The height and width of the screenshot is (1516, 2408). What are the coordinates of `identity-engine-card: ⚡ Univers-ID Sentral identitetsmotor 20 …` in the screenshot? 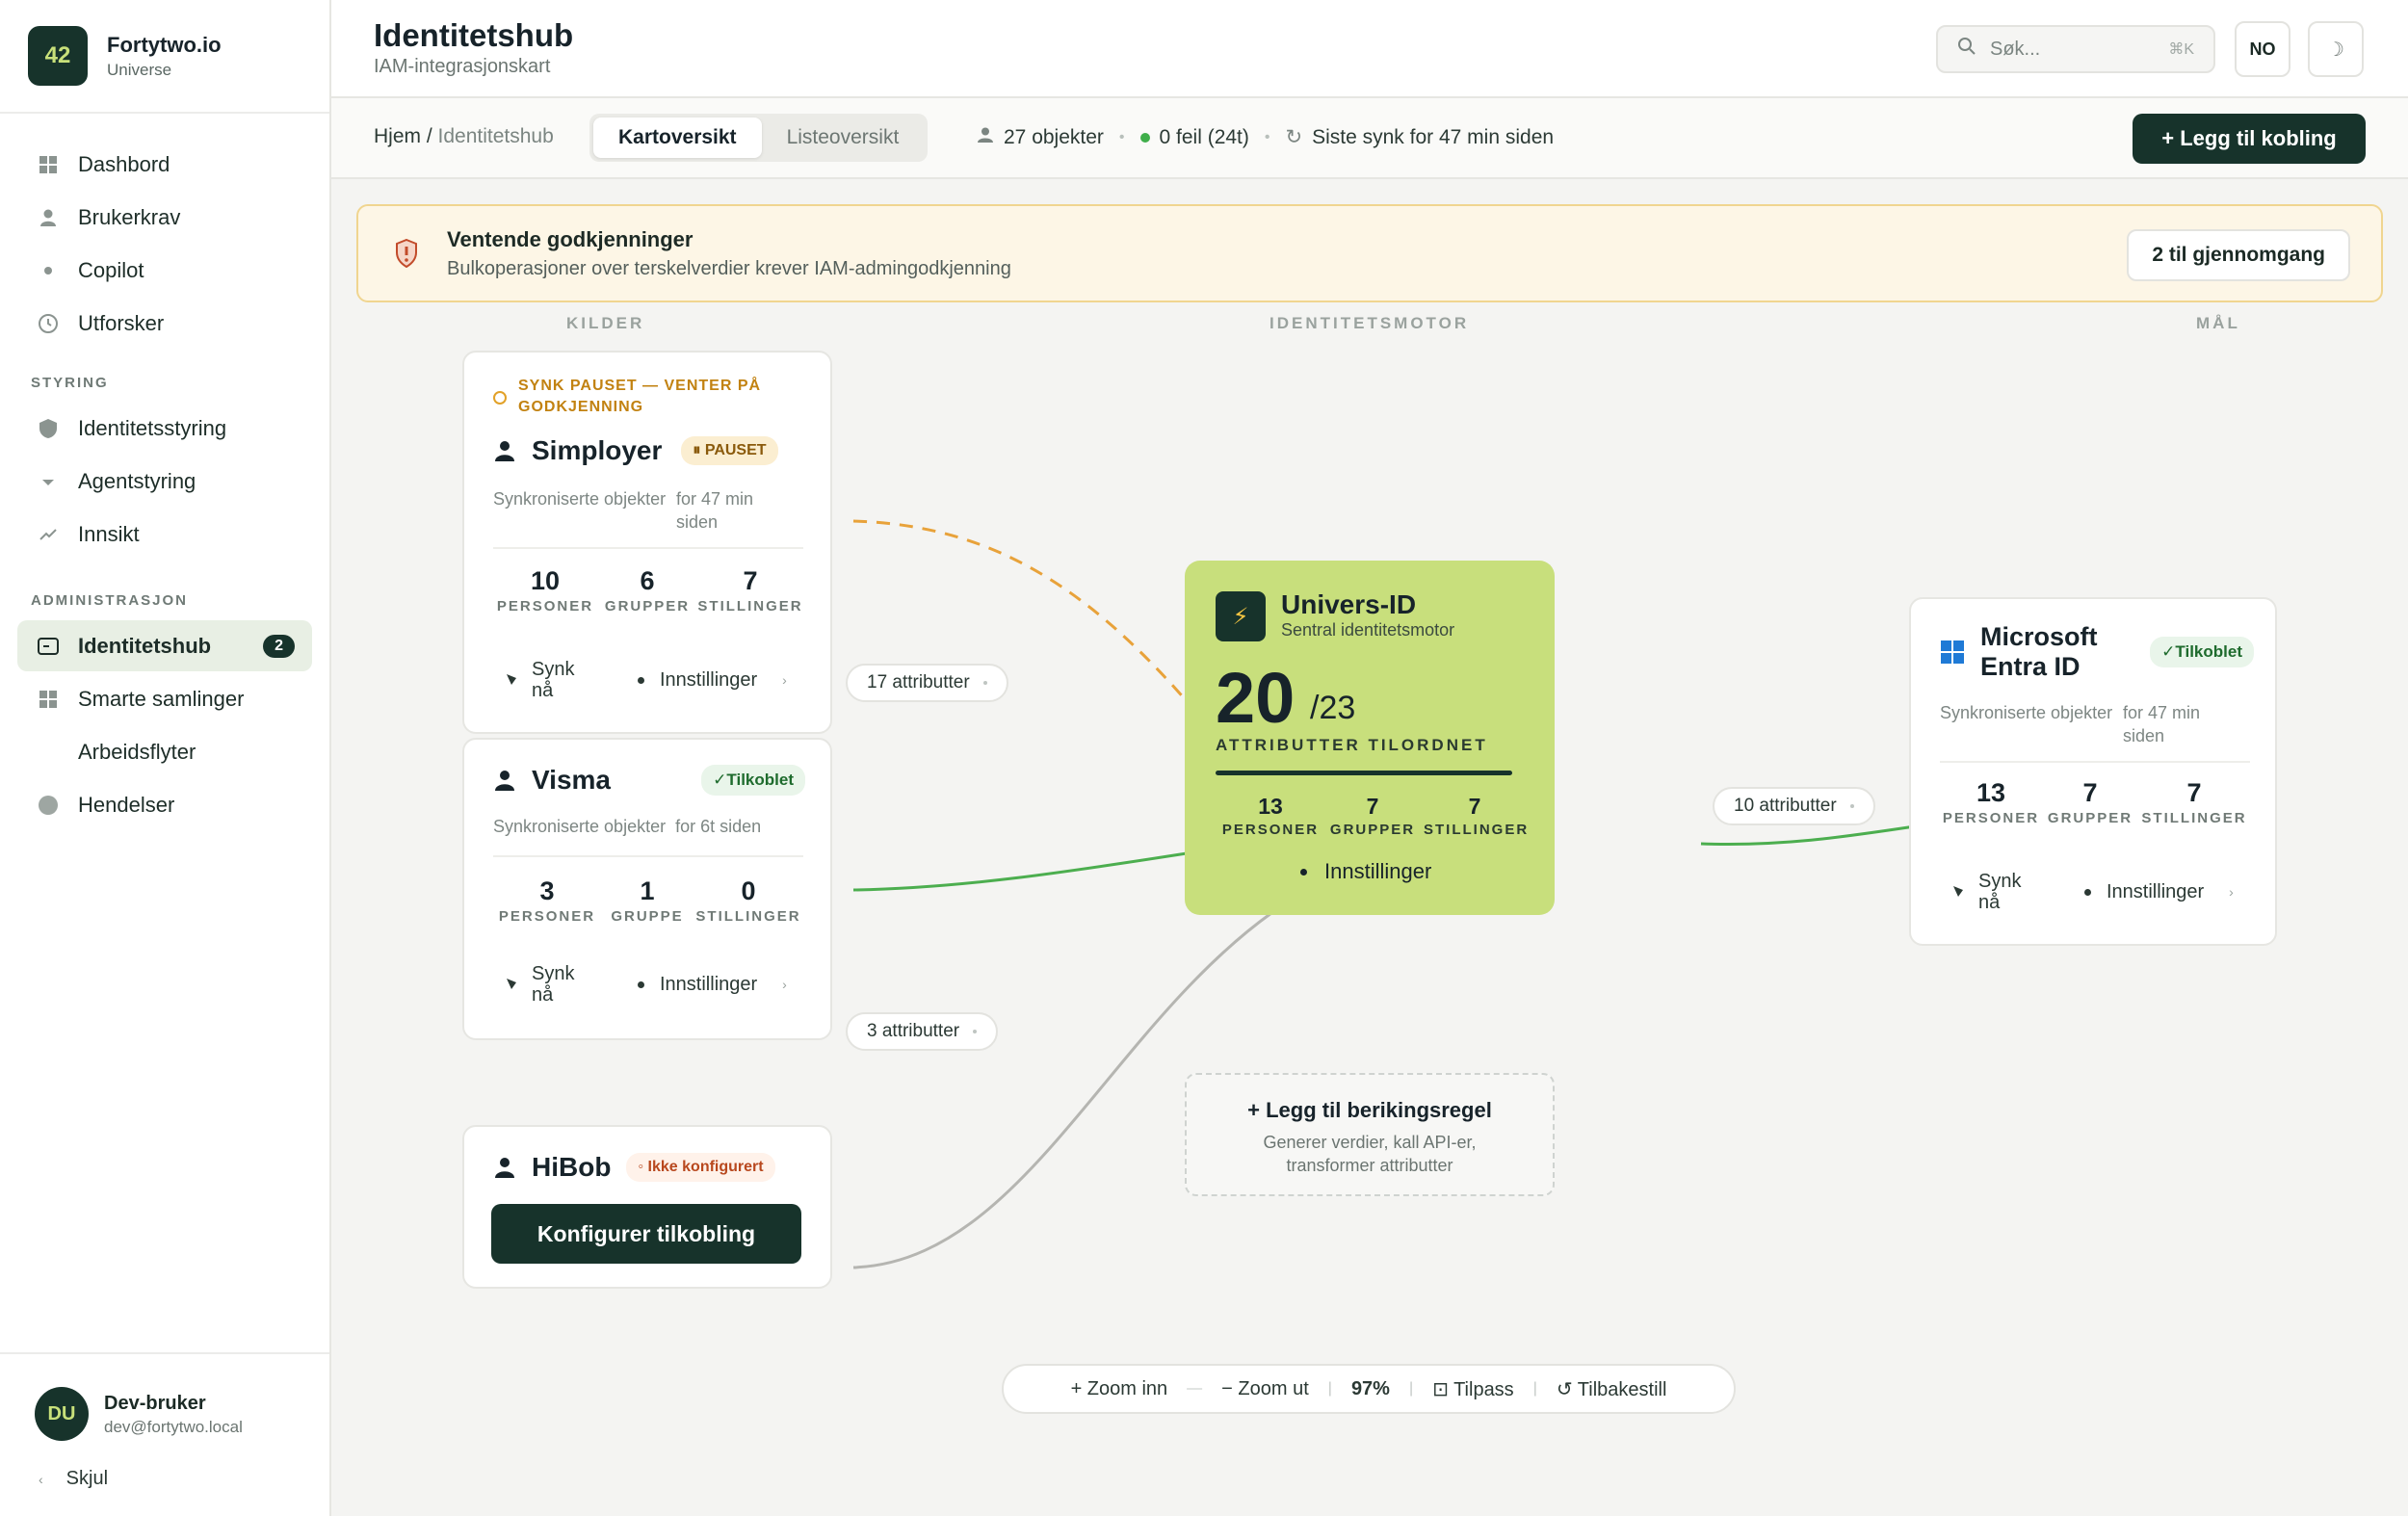 It's located at (1370, 738).